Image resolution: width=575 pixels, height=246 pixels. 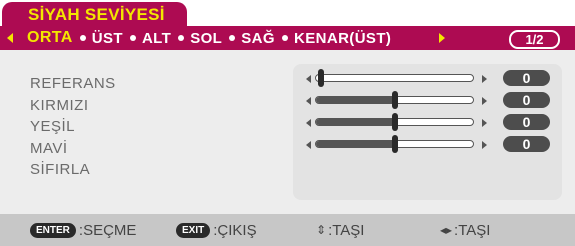 I want to click on setting-label-kirmizi: KIRMIZI, so click(x=73, y=108).